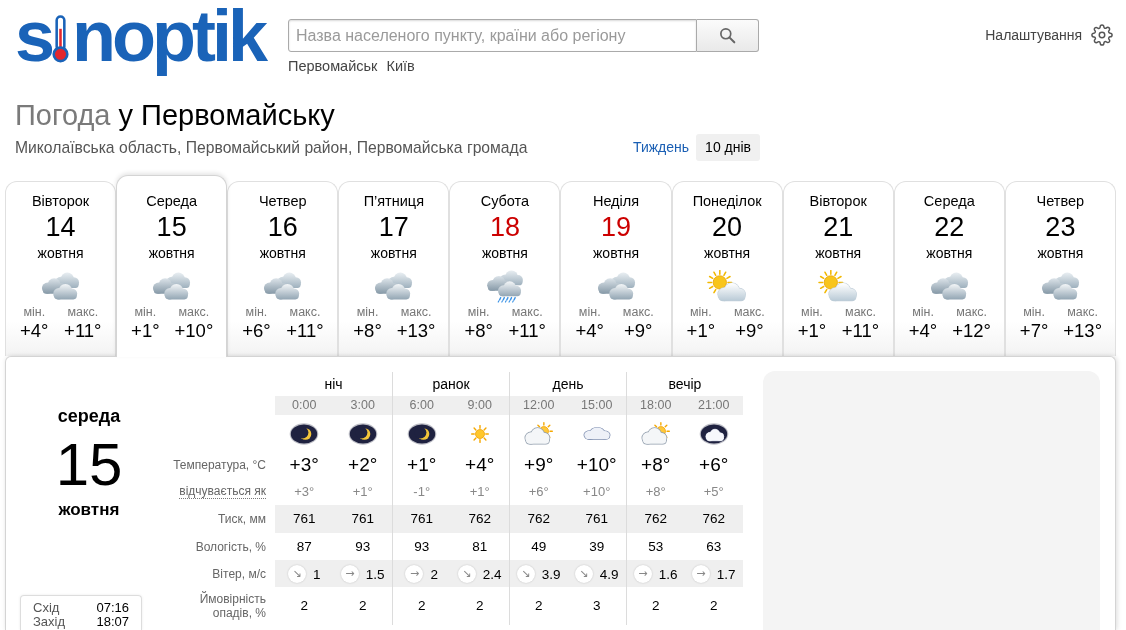  I want to click on search-field: Назва населеного пункту, країни або регіону, so click(492, 35).